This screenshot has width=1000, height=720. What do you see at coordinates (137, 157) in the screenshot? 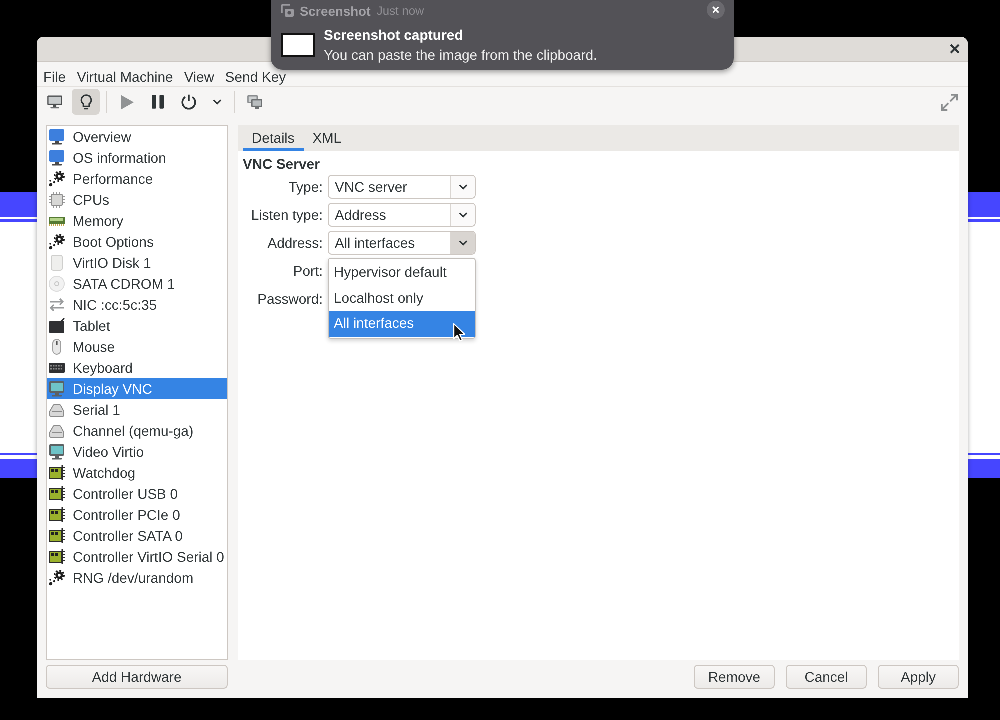
I see `hardware-list-item: OS information` at bounding box center [137, 157].